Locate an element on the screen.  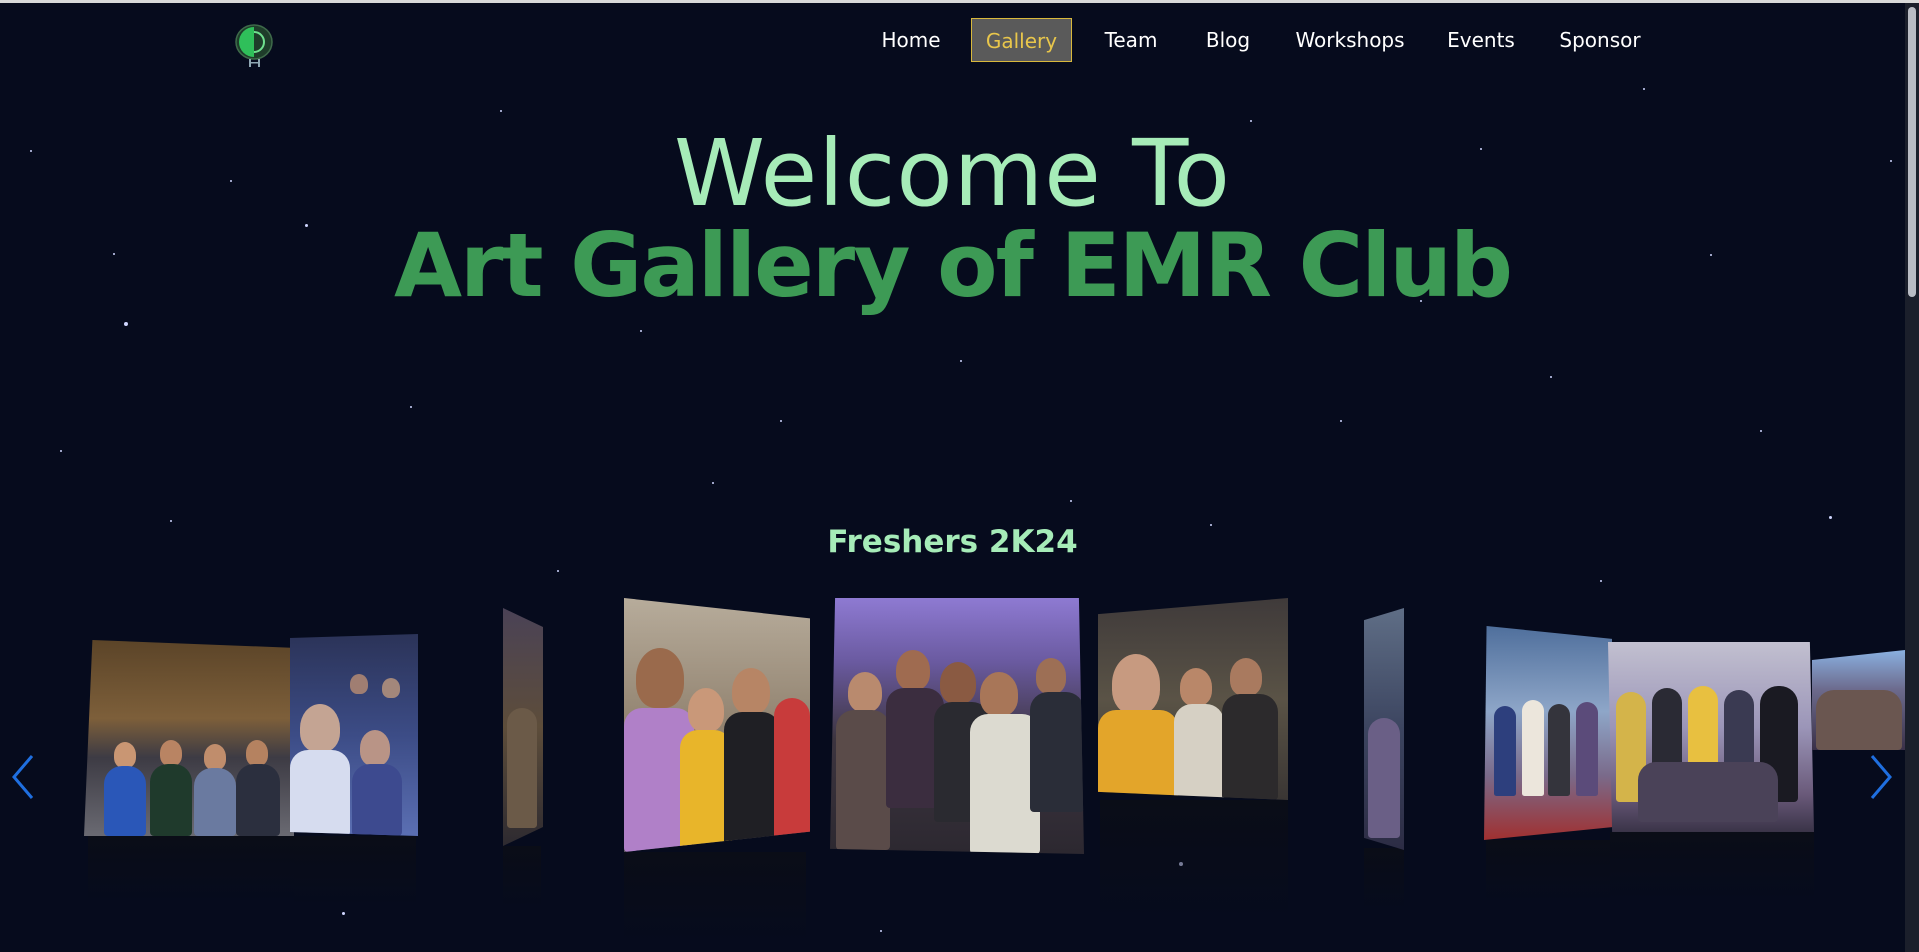
nav-workshops: Workshops is located at coordinates (1350, 40).